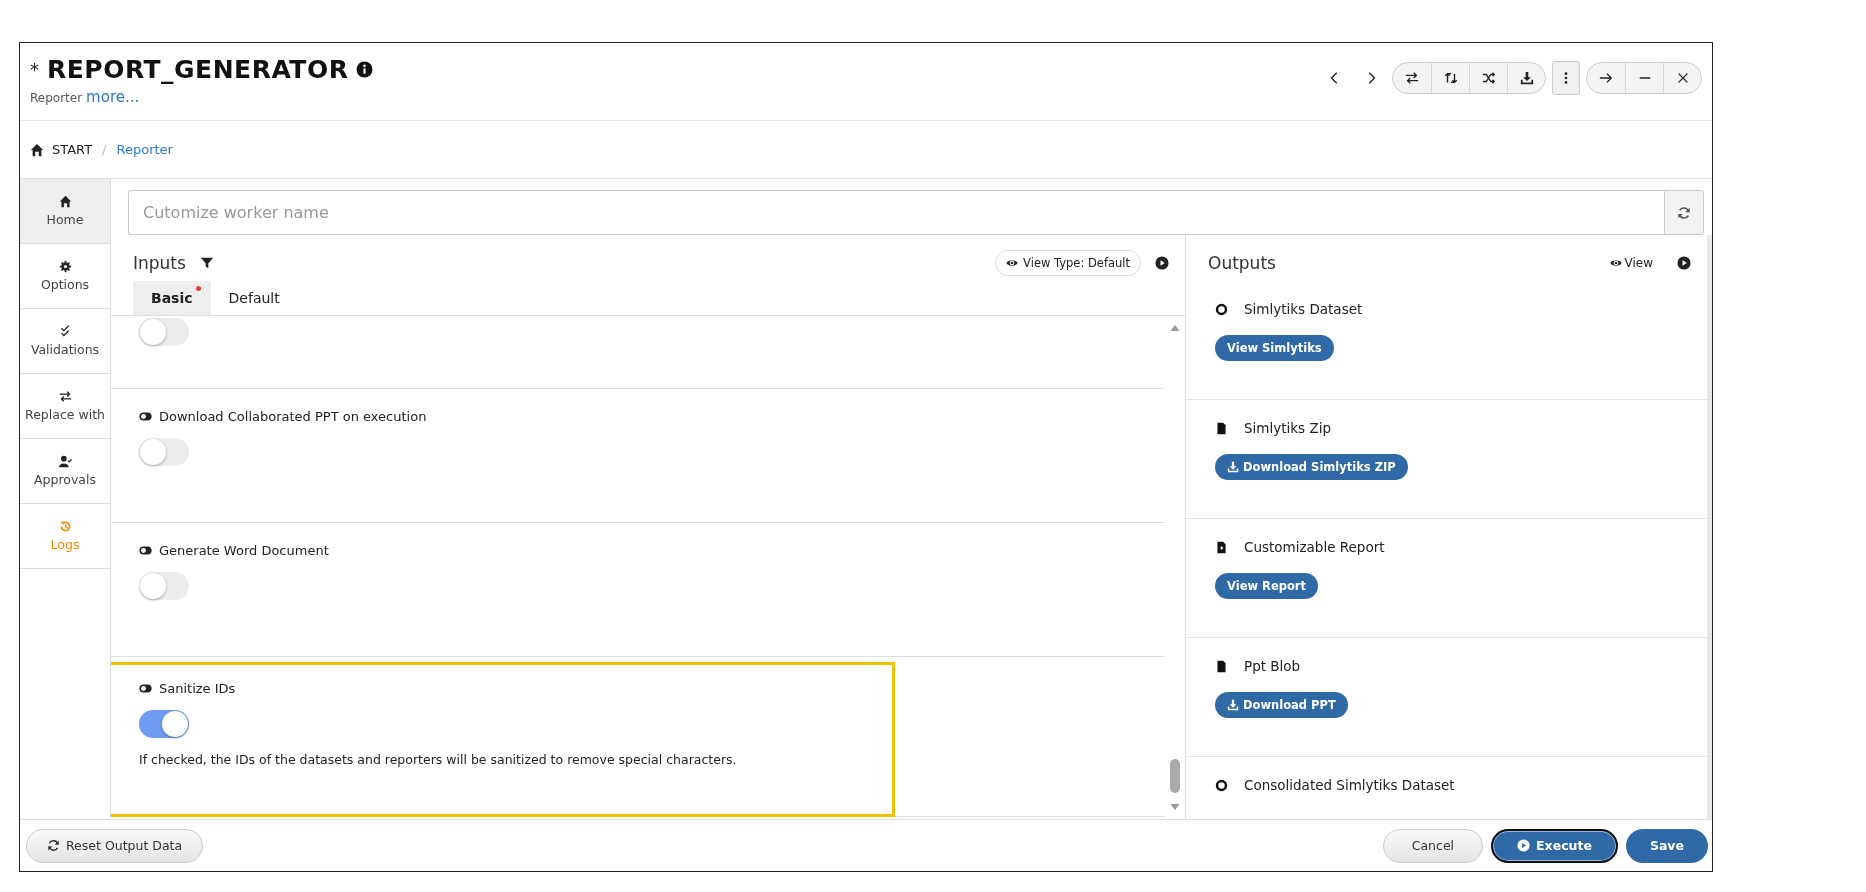 The height and width of the screenshot is (892, 1866). Describe the element at coordinates (293, 416) in the screenshot. I see `field-label: Download Collaborated PPT on execution` at that location.